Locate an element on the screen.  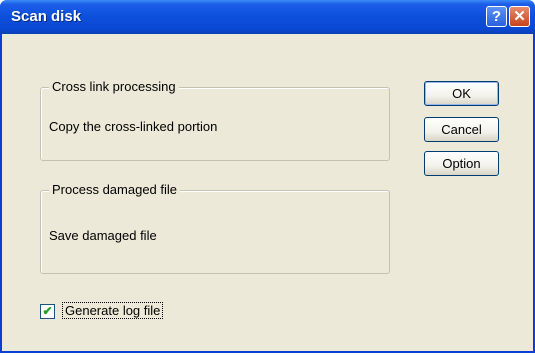
generate-log-file-checkbox: ✔ is located at coordinates (47, 311).